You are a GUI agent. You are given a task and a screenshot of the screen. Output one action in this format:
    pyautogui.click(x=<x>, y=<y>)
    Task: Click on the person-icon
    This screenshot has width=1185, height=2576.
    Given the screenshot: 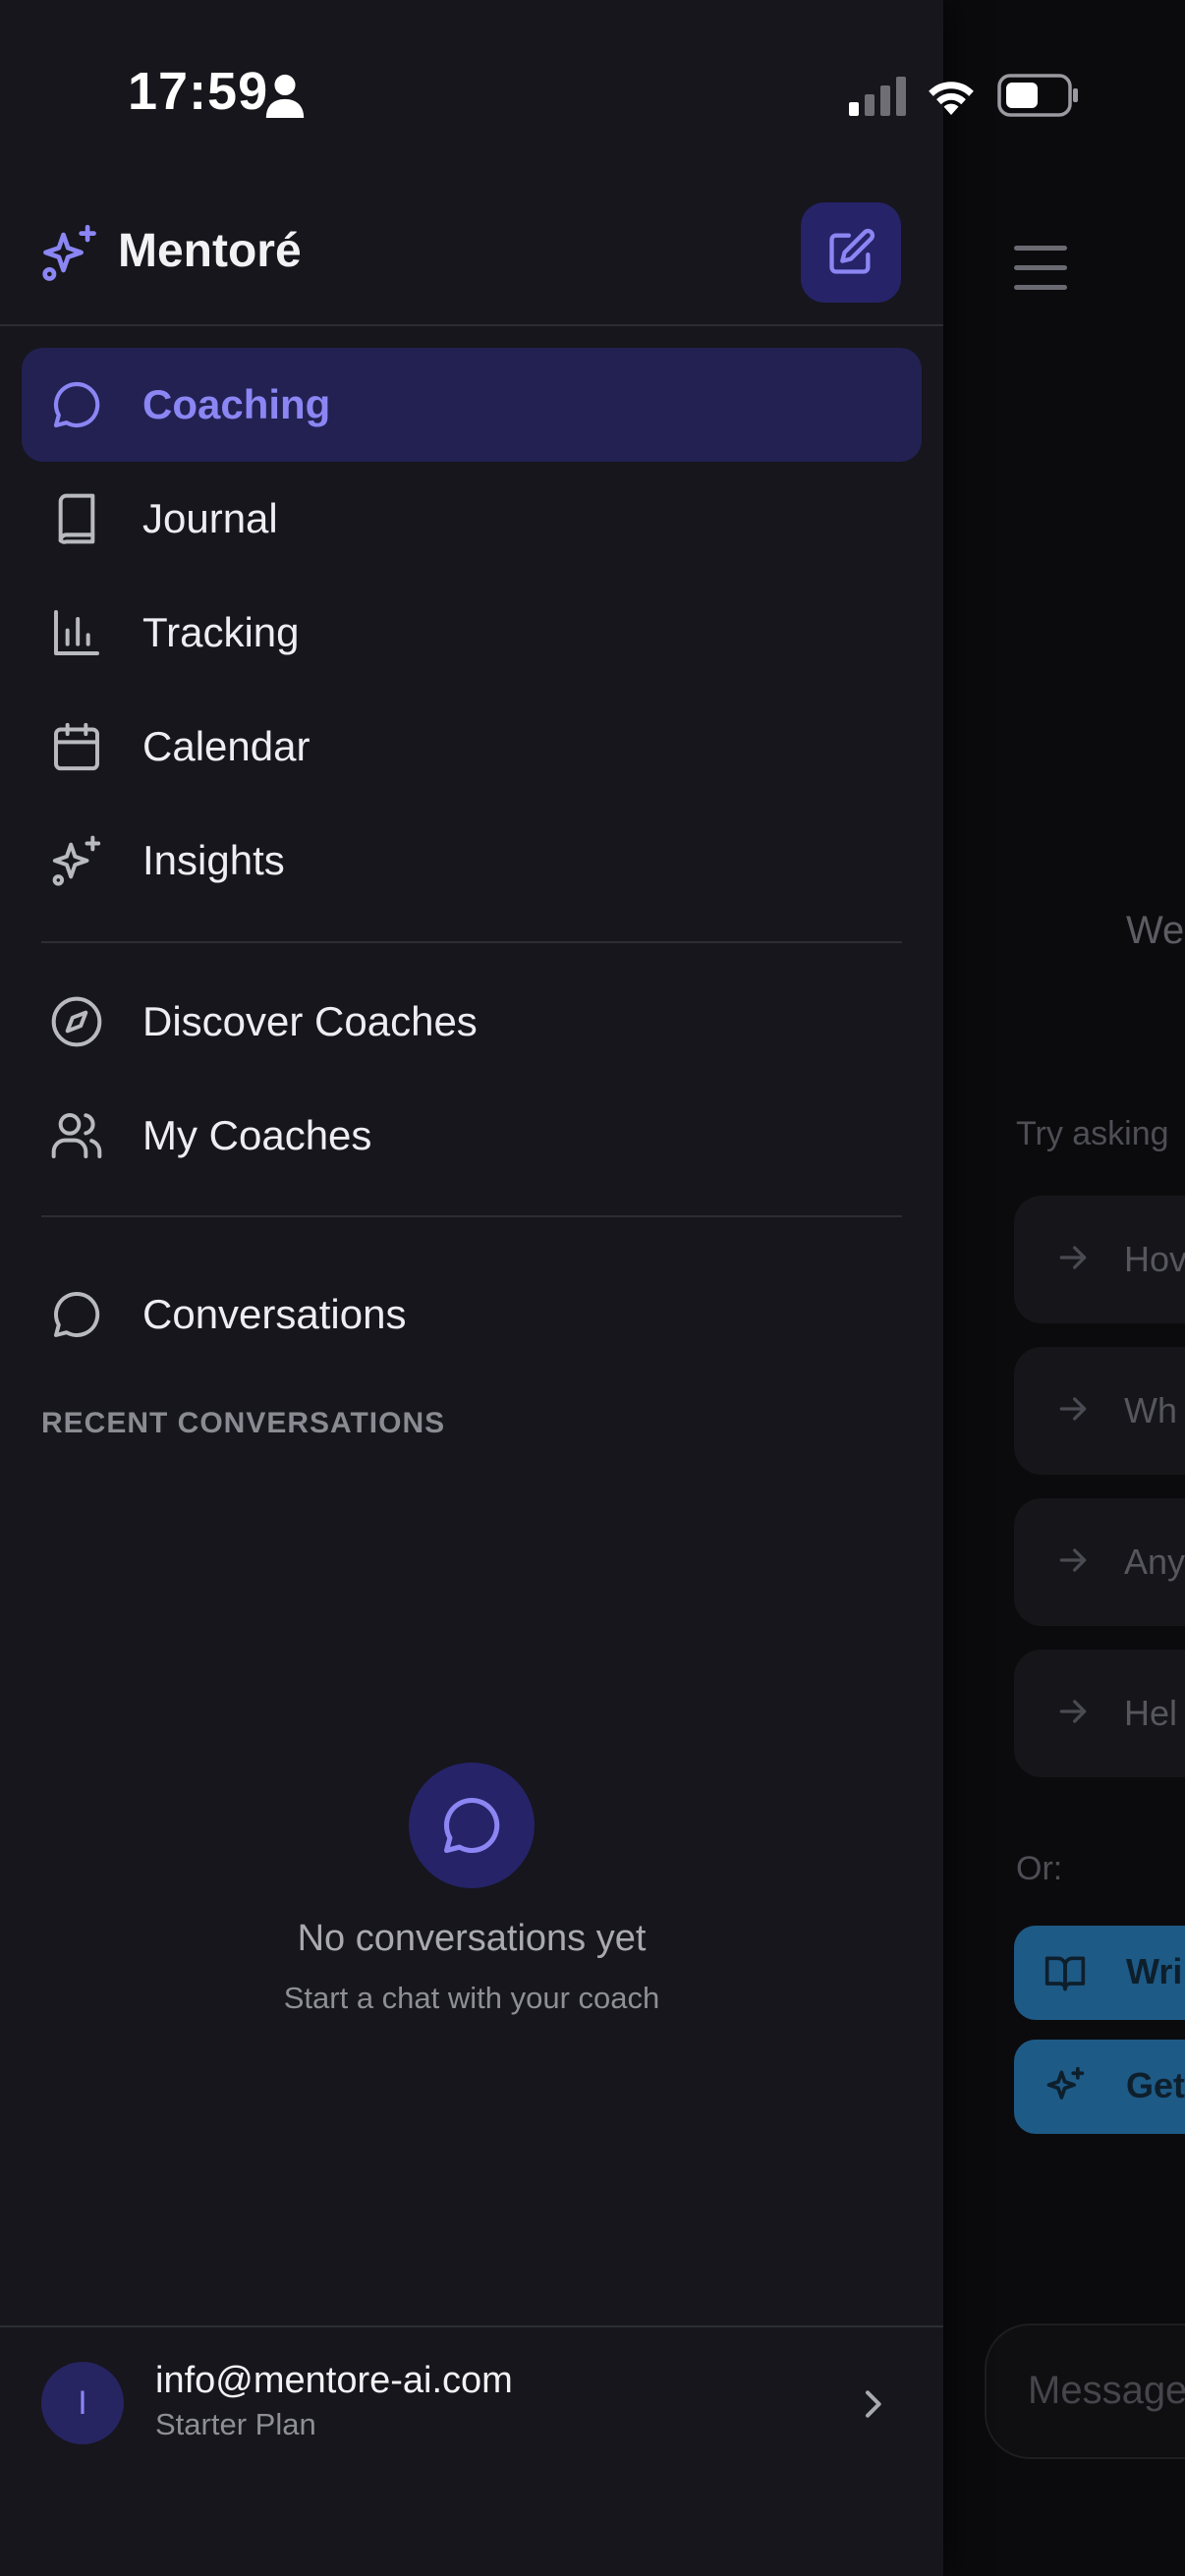 What is the action you would take?
    pyautogui.click(x=285, y=96)
    